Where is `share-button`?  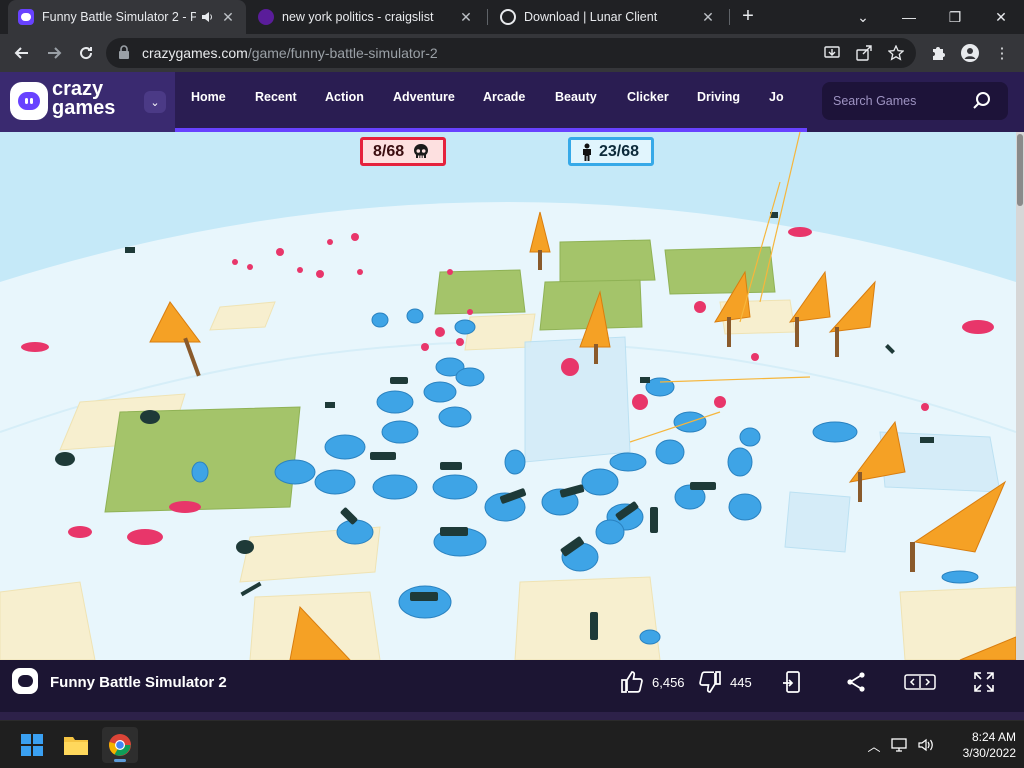
share-button is located at coordinates (856, 682).